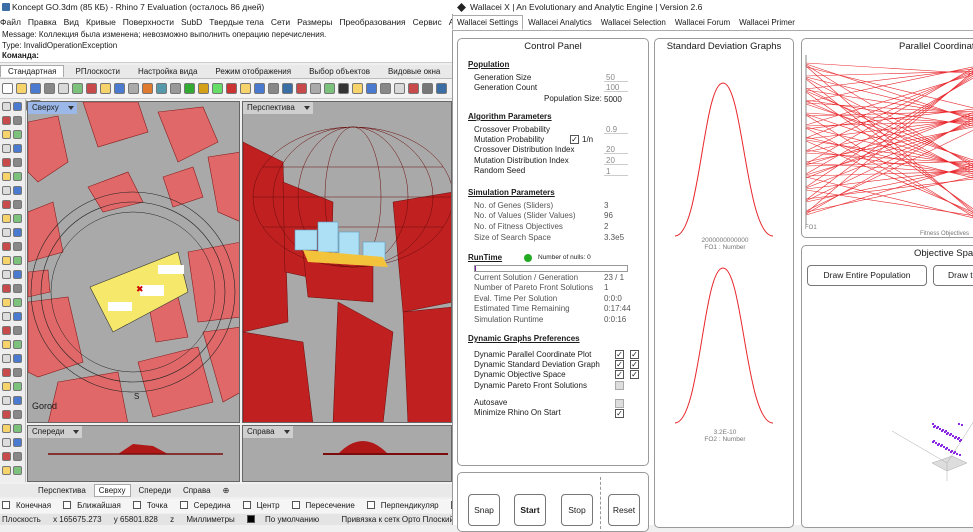 This screenshot has width=973, height=532. What do you see at coordinates (616, 171) in the screenshot?
I see `seed-field: 1` at bounding box center [616, 171].